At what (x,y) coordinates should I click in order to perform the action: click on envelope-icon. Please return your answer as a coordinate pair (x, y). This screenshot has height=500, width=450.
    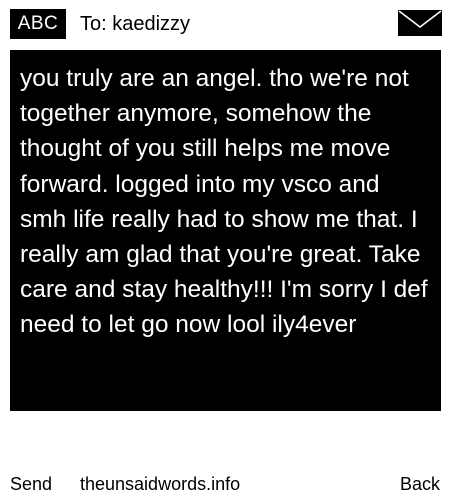
    Looking at the image, I should click on (420, 23).